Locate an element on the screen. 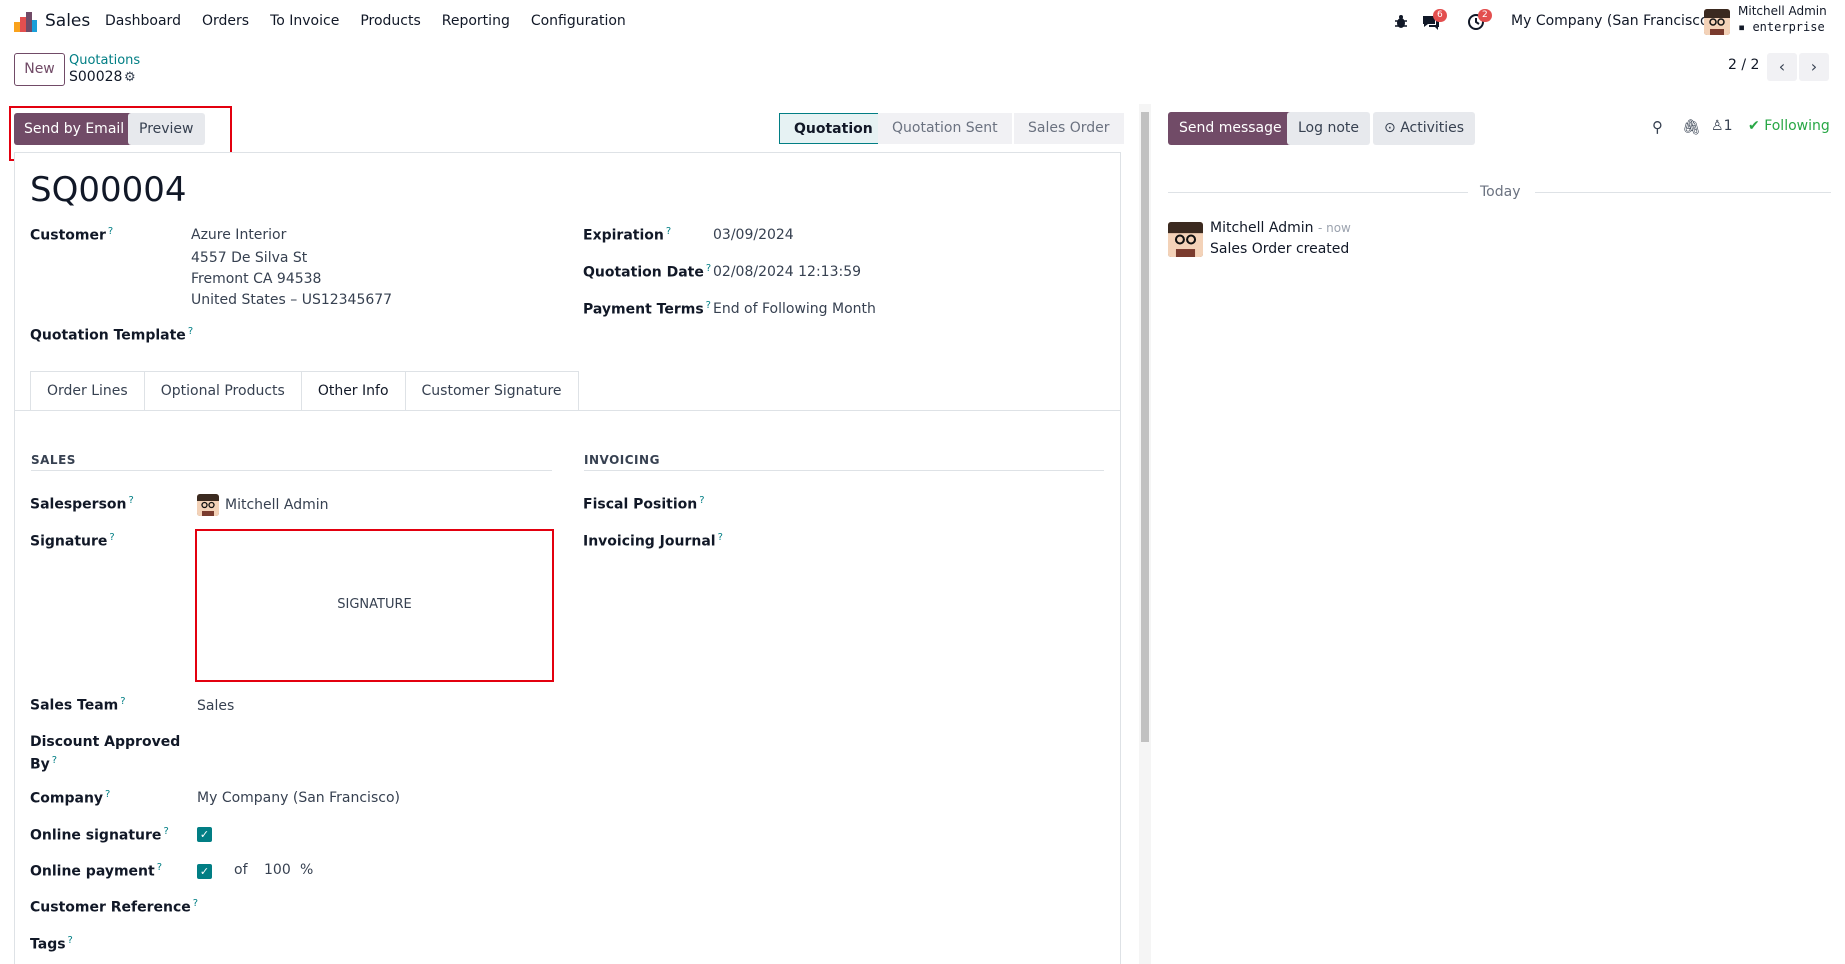 The width and height of the screenshot is (1845, 964). expiration-value: 03/09/2024 is located at coordinates (753, 235).